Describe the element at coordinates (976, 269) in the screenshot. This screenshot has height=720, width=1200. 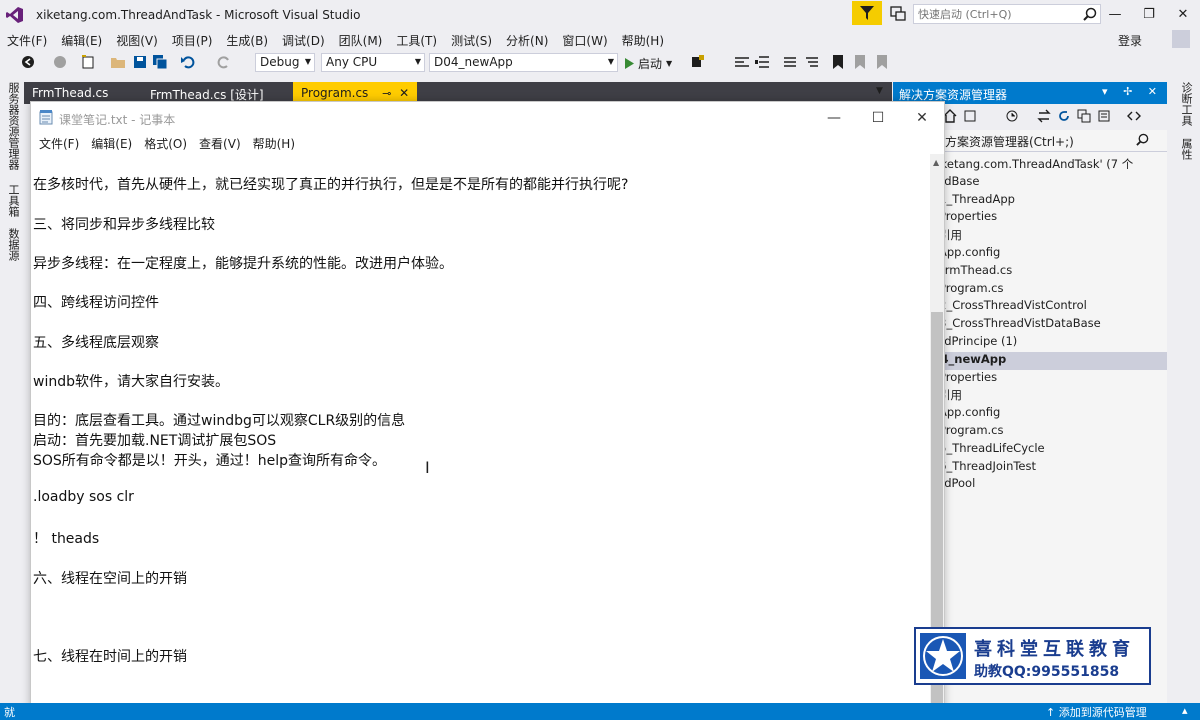
I see `tree-item-label: FrmThead.cs` at that location.